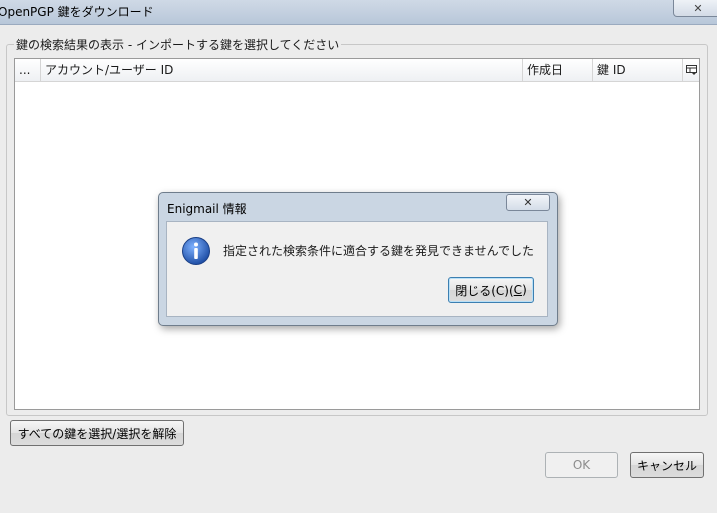 This screenshot has width=717, height=513. I want to click on column-picker-icon, so click(691, 70).